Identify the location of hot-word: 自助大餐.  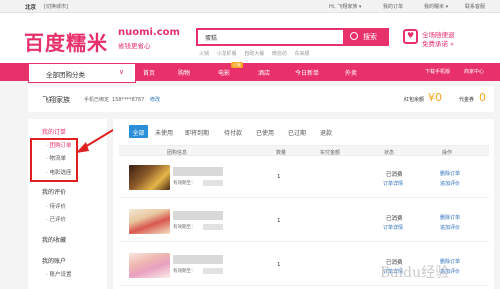
(254, 54).